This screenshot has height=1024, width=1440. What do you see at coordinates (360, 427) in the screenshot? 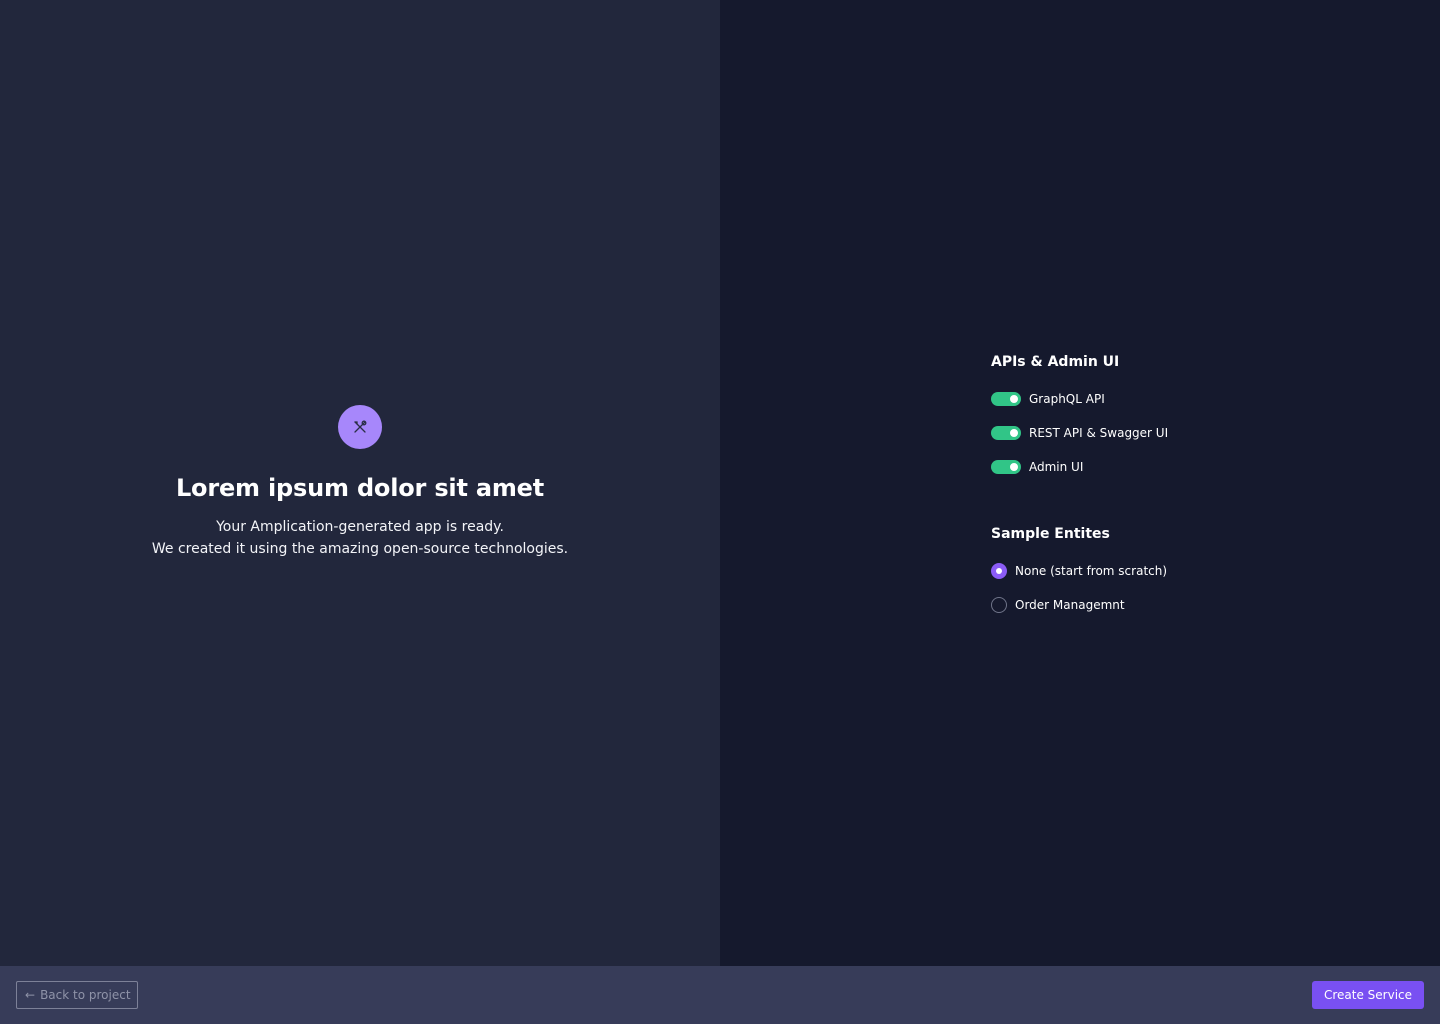
I see `tools-icon` at bounding box center [360, 427].